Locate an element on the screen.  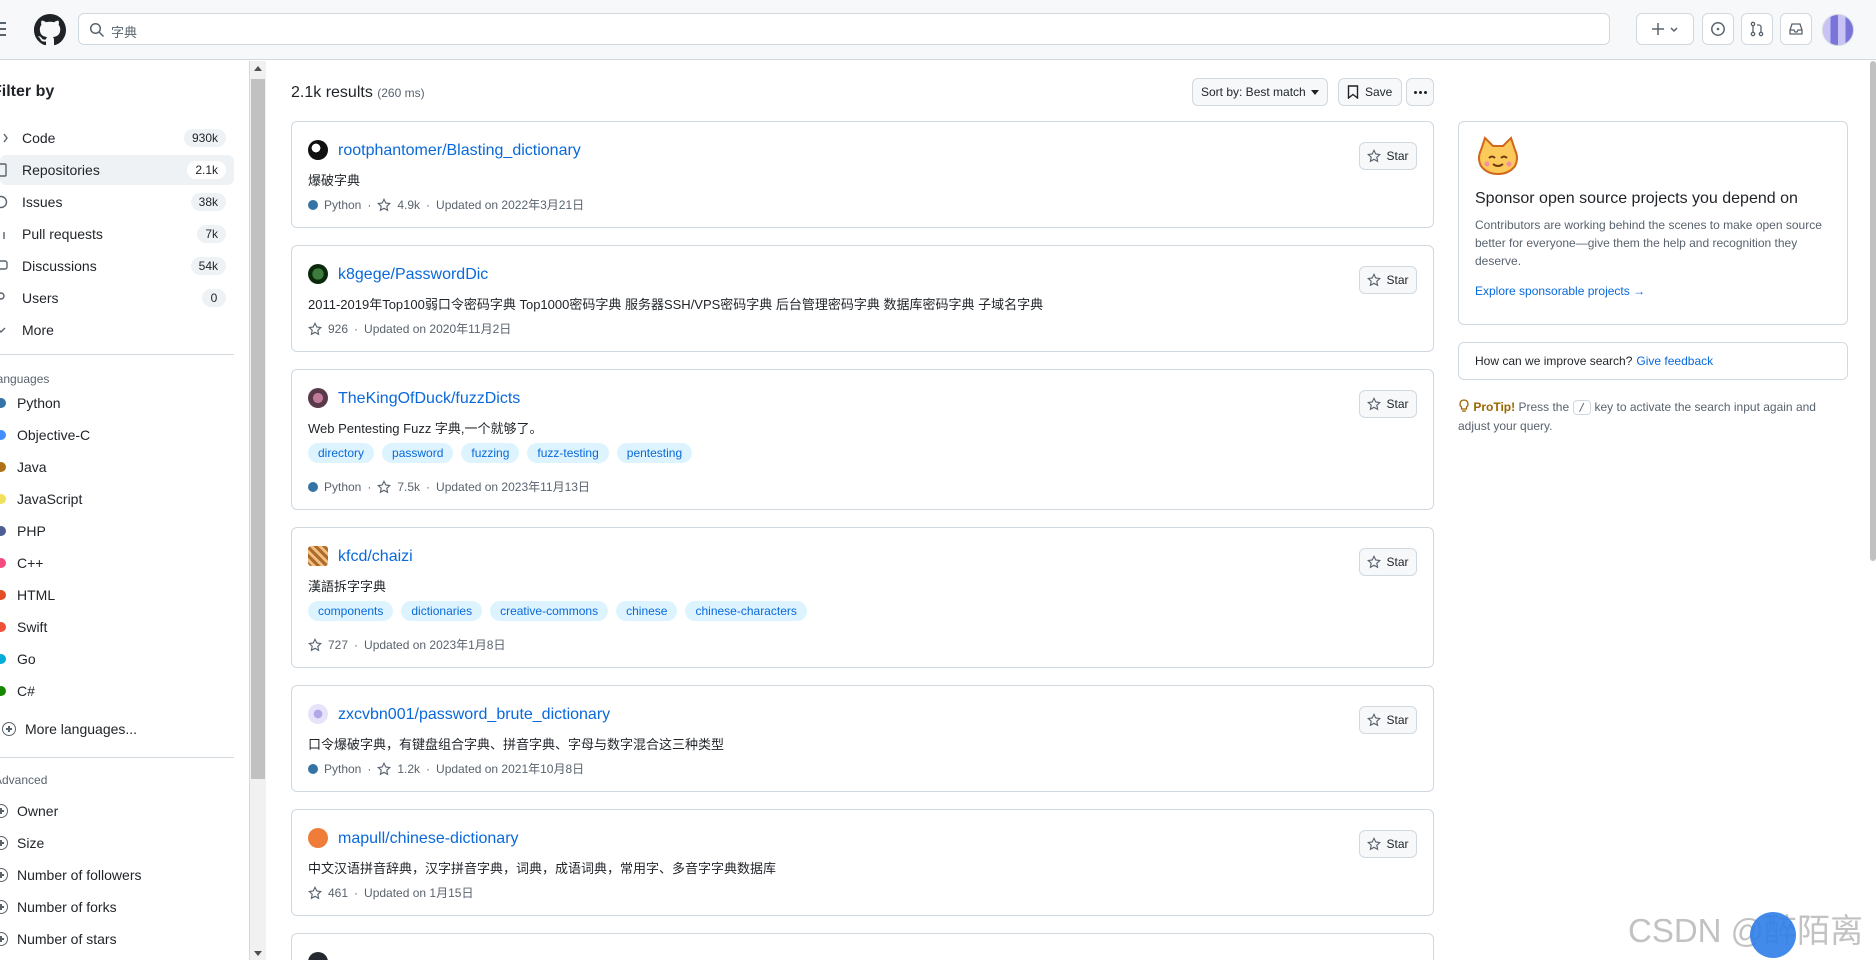
repo-link: k8gege/PasswordDic is located at coordinates (413, 275).